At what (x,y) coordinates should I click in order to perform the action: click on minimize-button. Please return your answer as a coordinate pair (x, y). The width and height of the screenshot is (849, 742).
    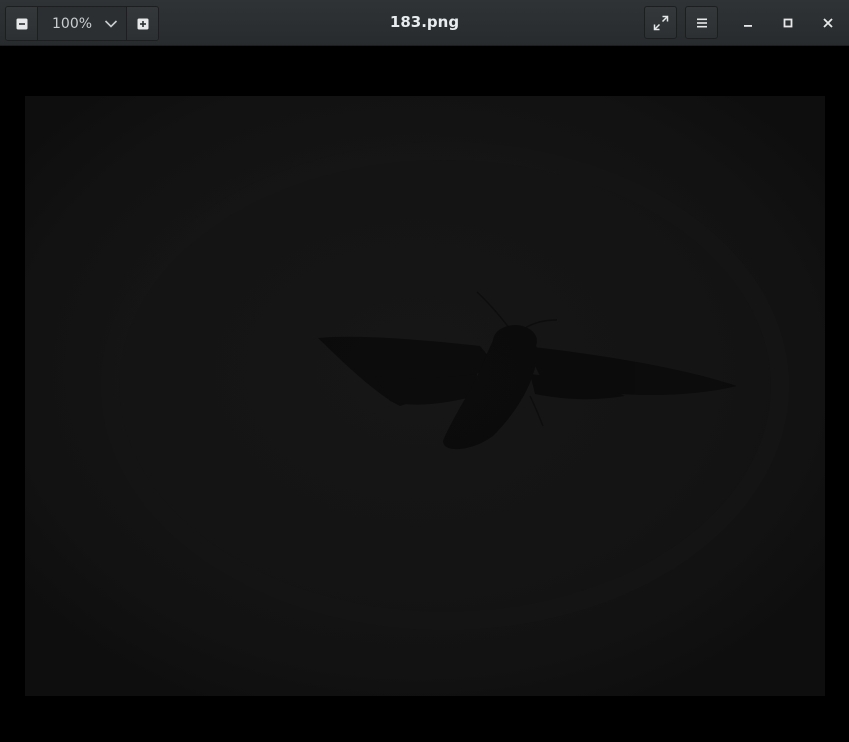
    Looking at the image, I should click on (748, 23).